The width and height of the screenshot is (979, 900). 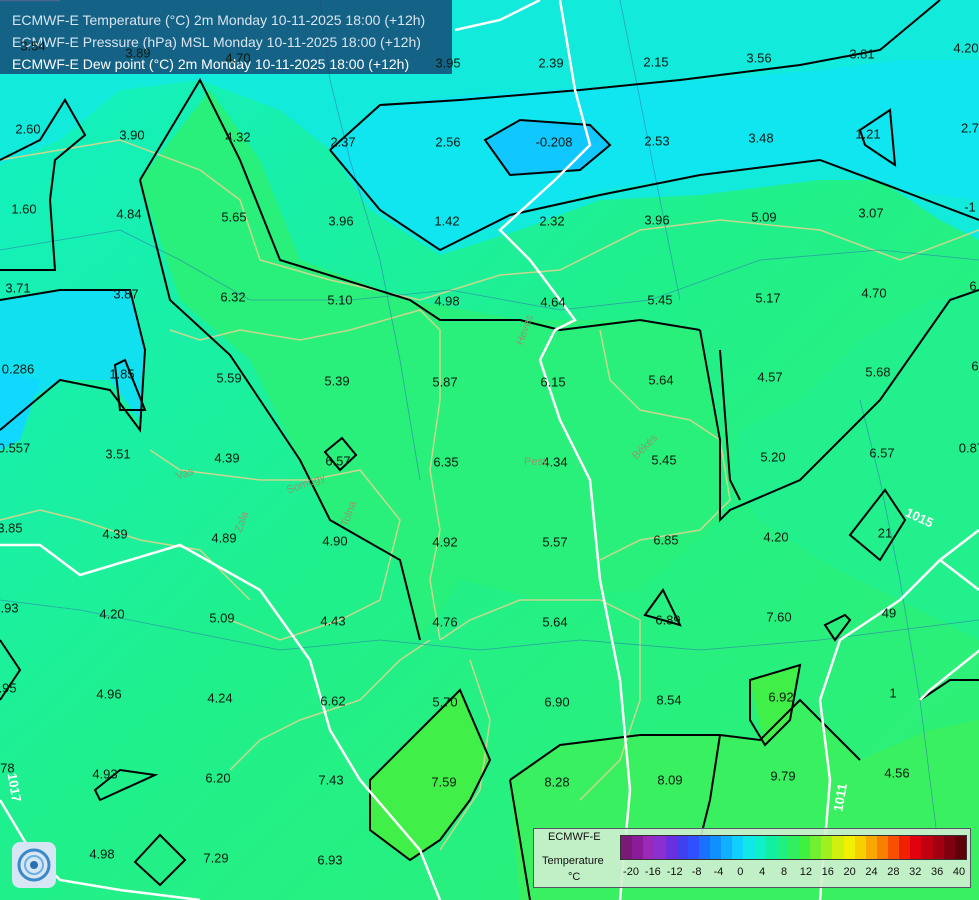 What do you see at coordinates (889, 613) in the screenshot?
I see `station-value: 49` at bounding box center [889, 613].